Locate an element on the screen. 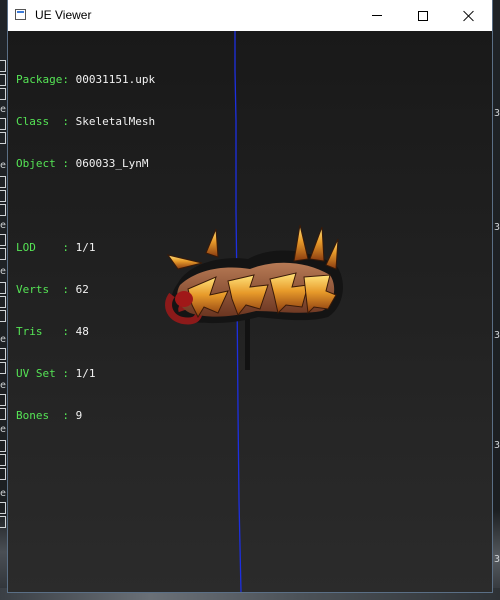  info-label: LOD is located at coordinates (39, 247).